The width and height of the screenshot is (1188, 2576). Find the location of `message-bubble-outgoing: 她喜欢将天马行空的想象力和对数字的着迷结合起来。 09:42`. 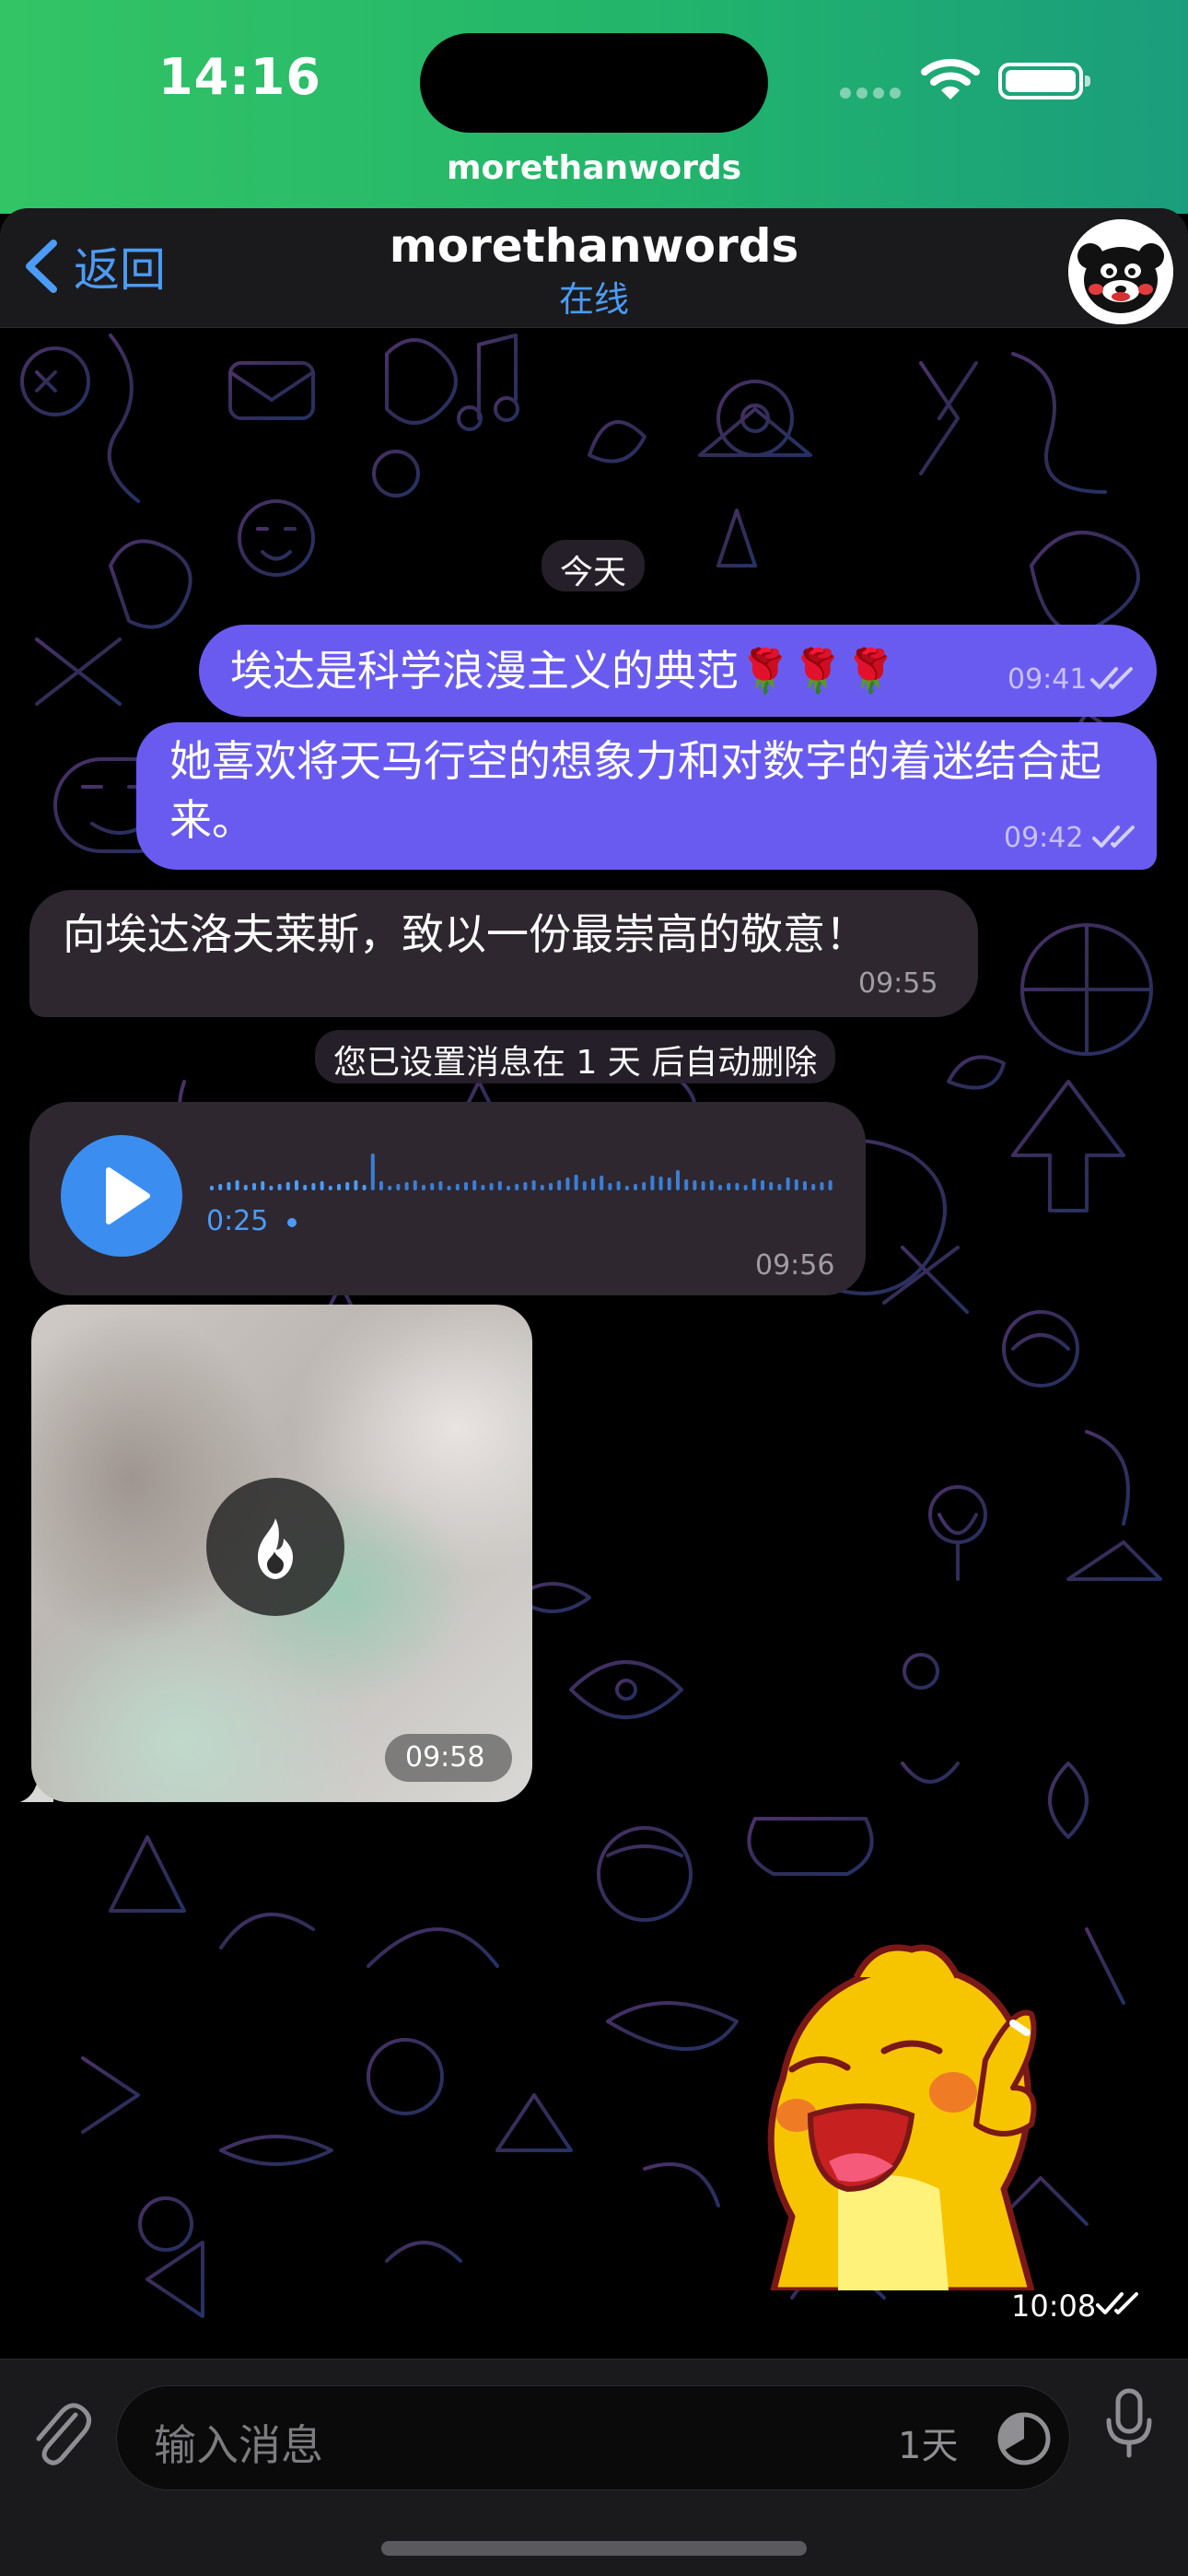

message-bubble-outgoing: 她喜欢将天马行空的想象力和对数字的着迷结合起来。 09:42 is located at coordinates (646, 796).